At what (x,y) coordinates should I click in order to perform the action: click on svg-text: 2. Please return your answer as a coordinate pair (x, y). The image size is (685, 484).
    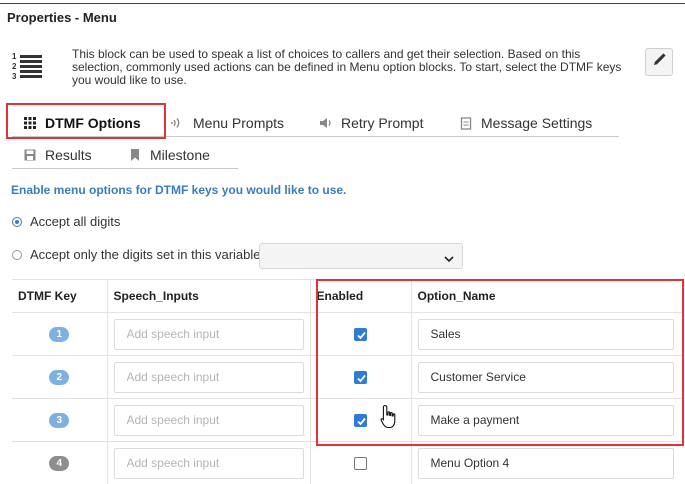
    Looking at the image, I should click on (14, 66).